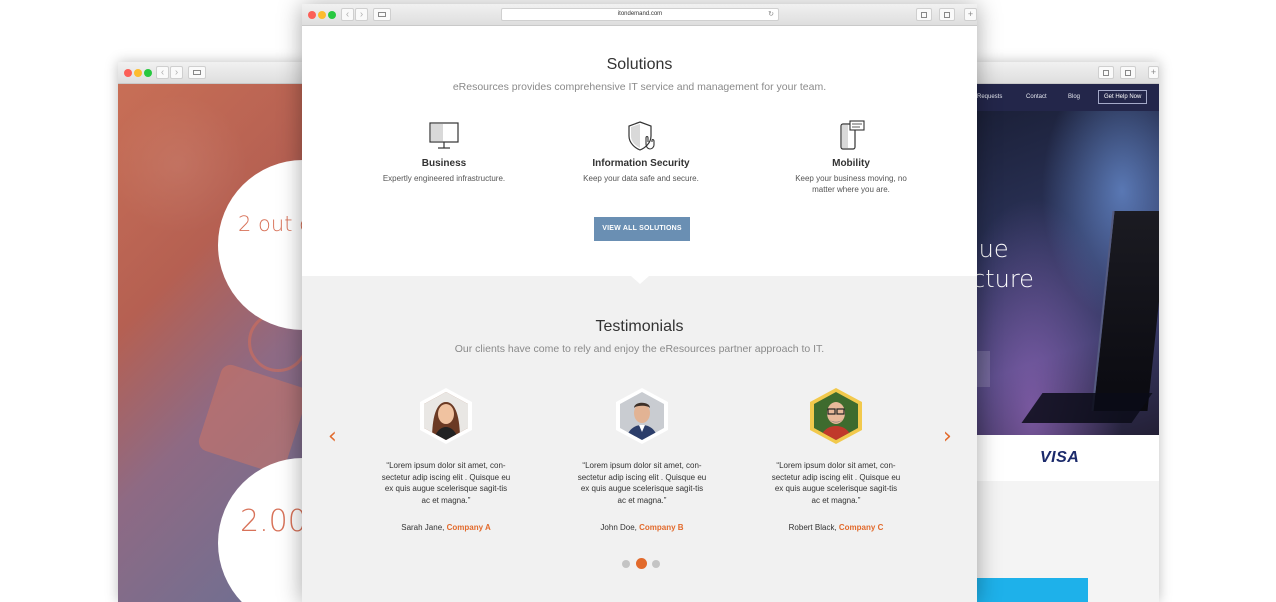 The height and width of the screenshot is (602, 1276). I want to click on hero-image: 2 out o 2.00, so click(213, 343).